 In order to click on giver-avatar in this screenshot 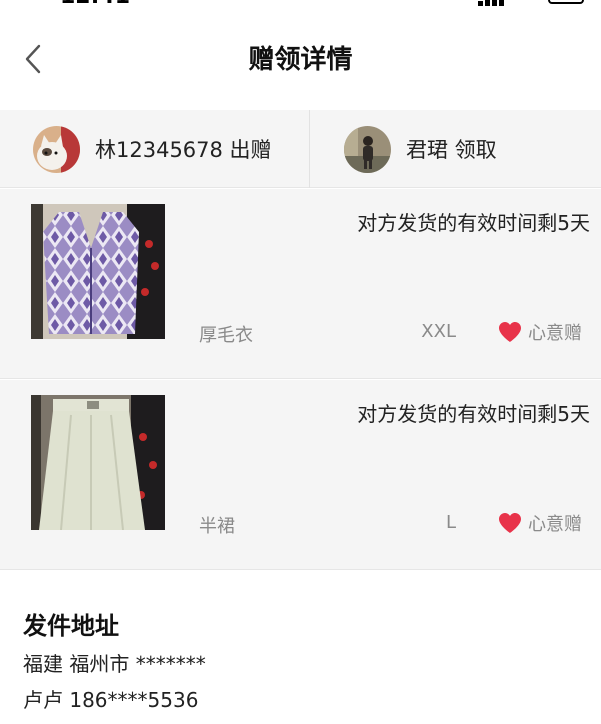, I will do `click(56, 149)`.